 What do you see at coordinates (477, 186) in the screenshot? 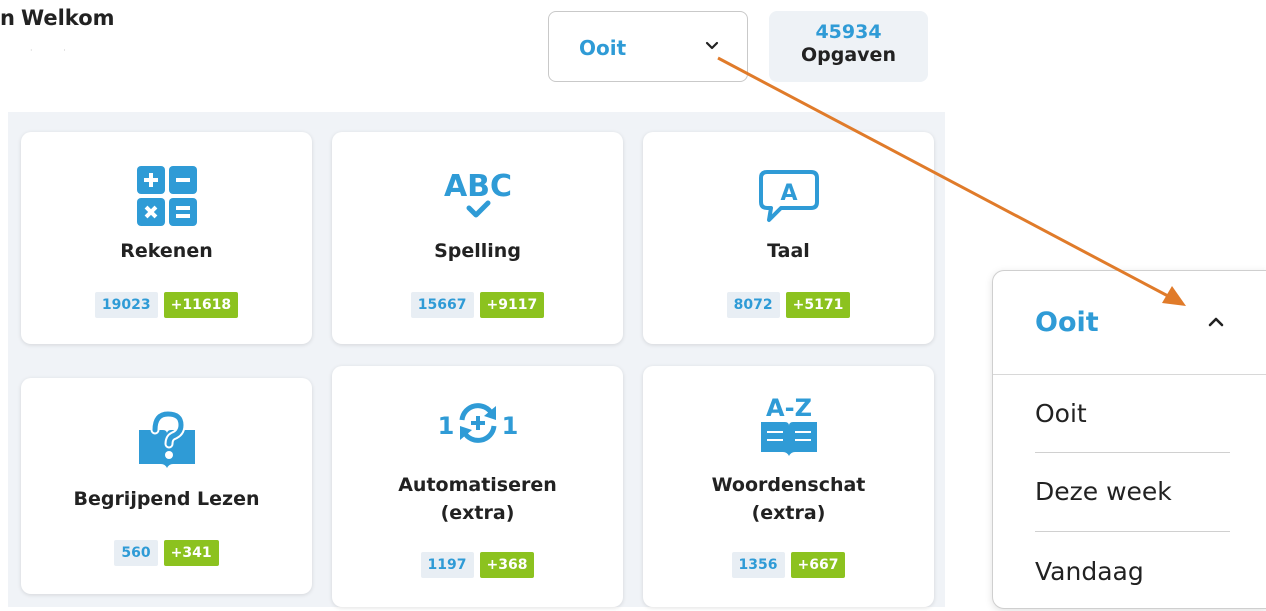
I see `svg-text: ABC` at bounding box center [477, 186].